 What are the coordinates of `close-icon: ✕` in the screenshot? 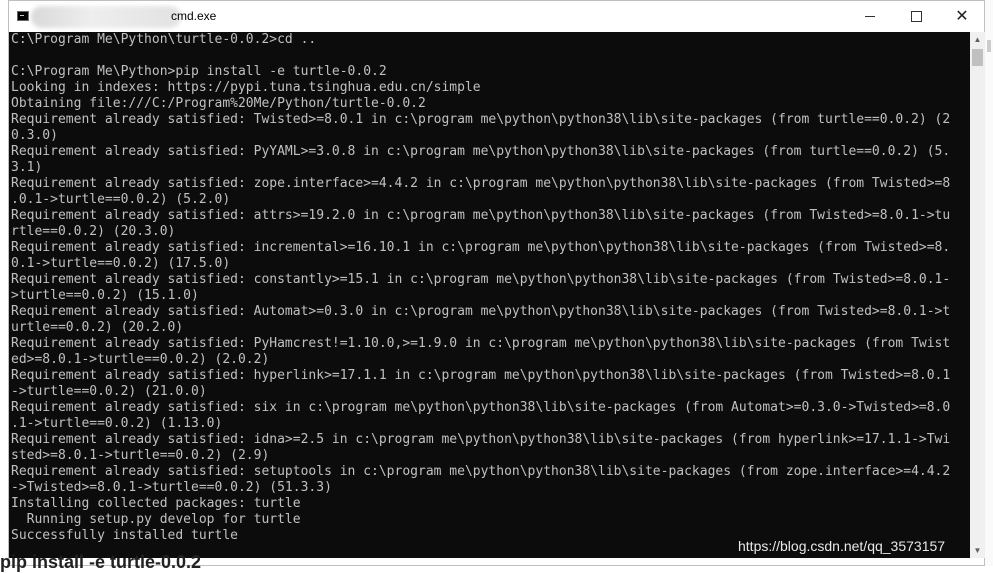 It's located at (962, 16).